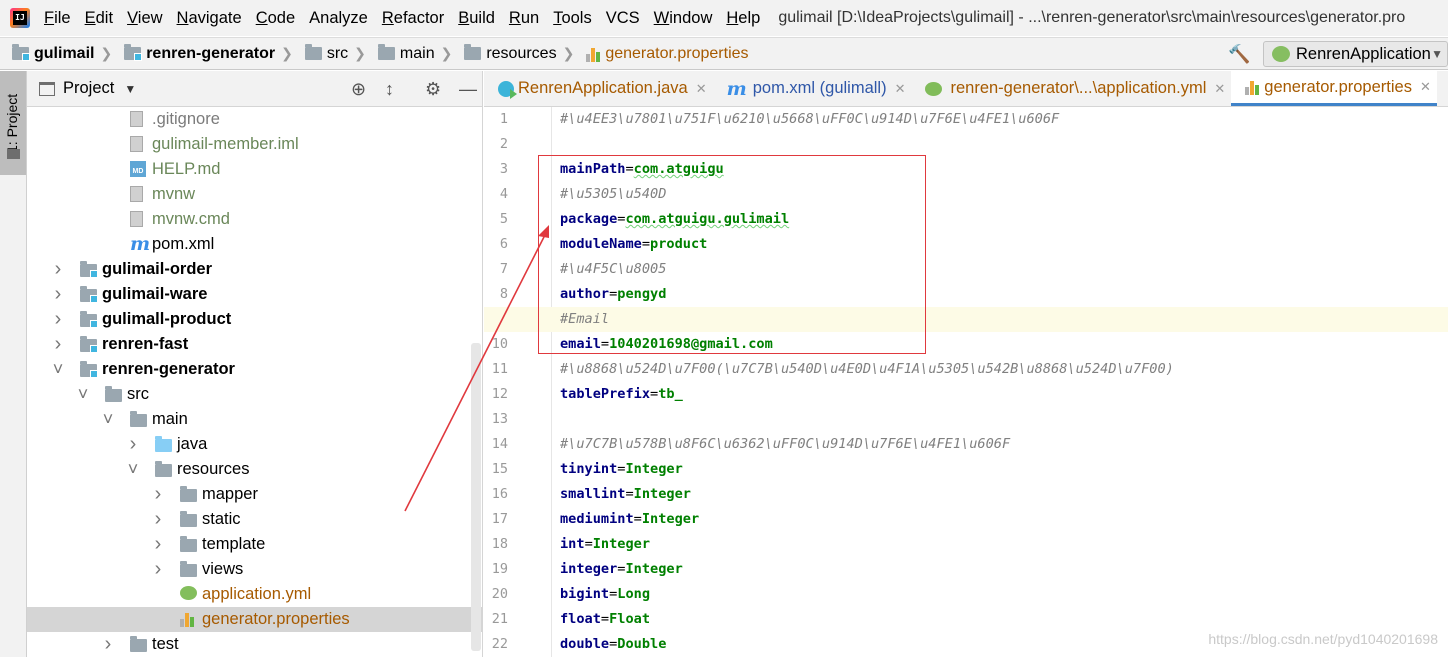  I want to click on editor-tab: renren-generator\...\application.yml ✕, so click(1071, 88).